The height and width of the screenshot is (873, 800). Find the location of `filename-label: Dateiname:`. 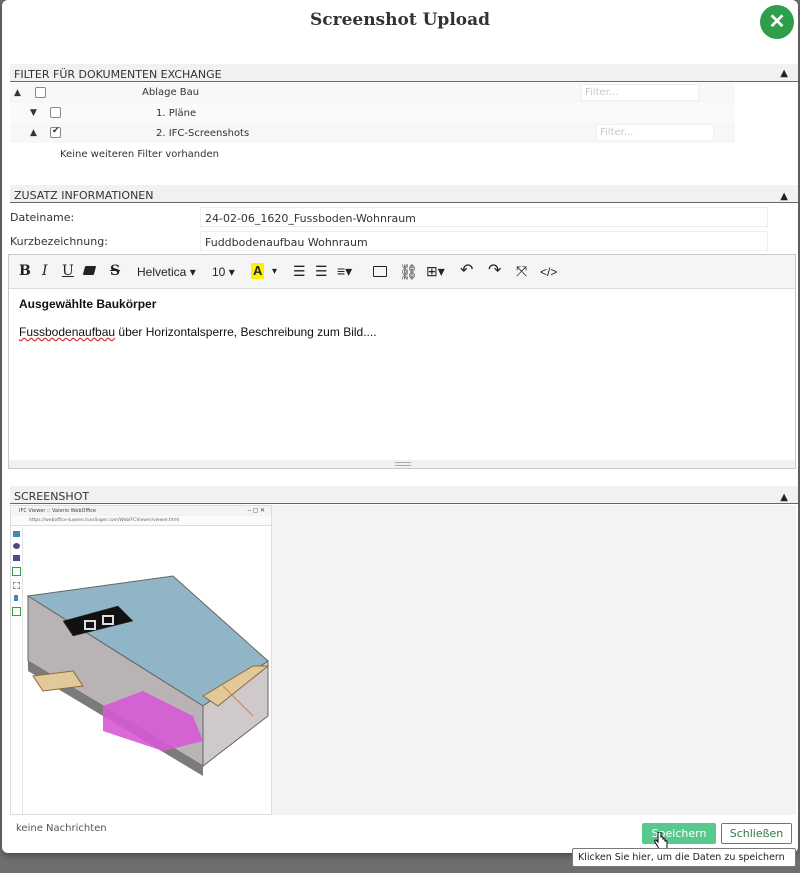

filename-label: Dateiname: is located at coordinates (42, 217).